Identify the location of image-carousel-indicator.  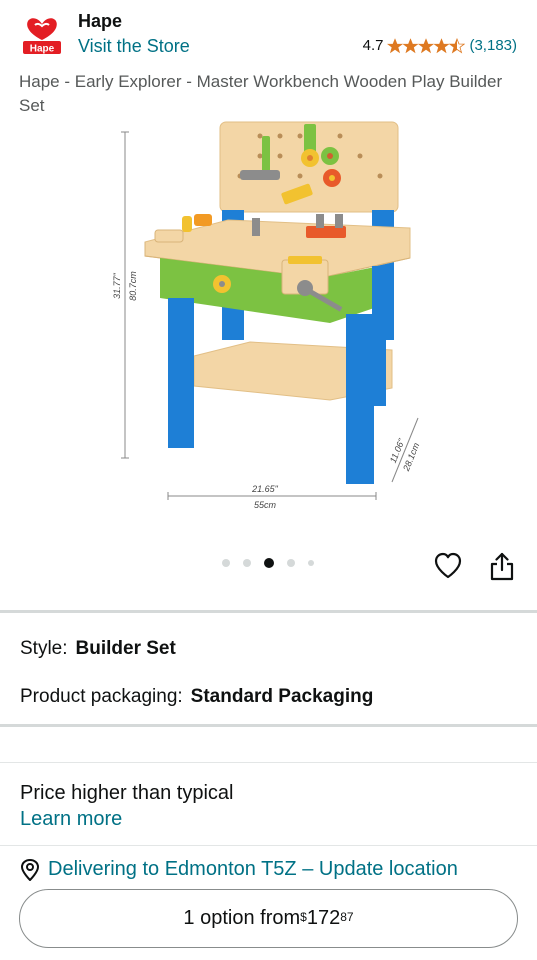
(268, 563).